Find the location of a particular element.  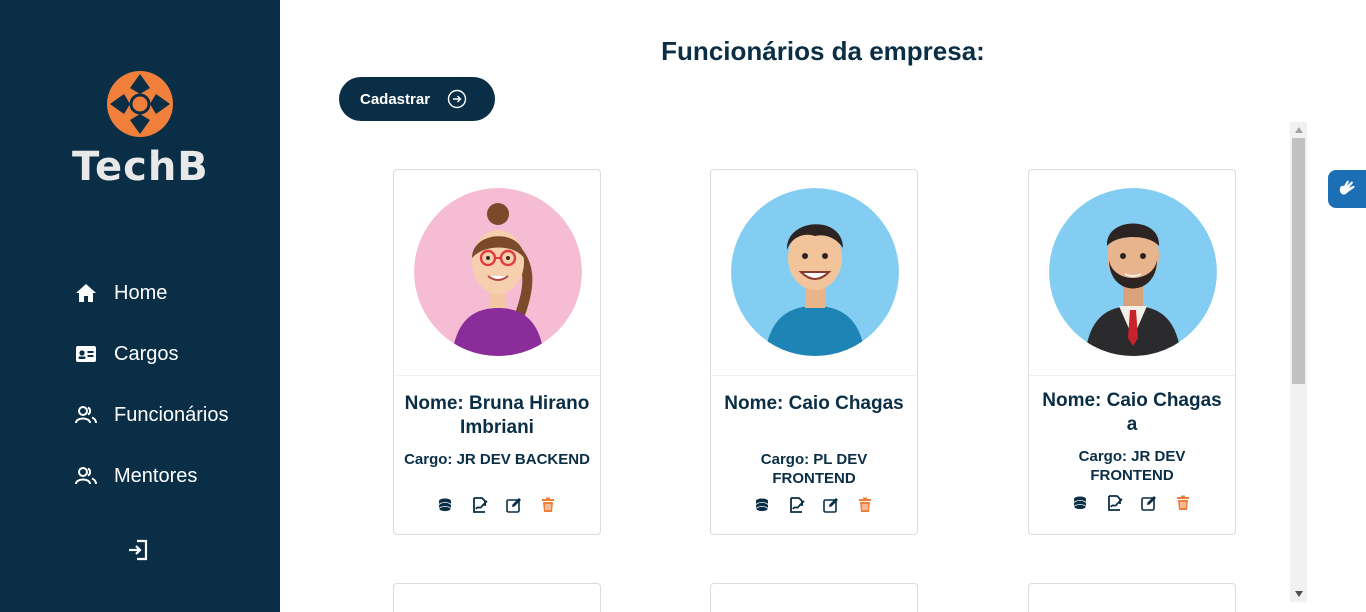

id-card-icon is located at coordinates (86, 354).